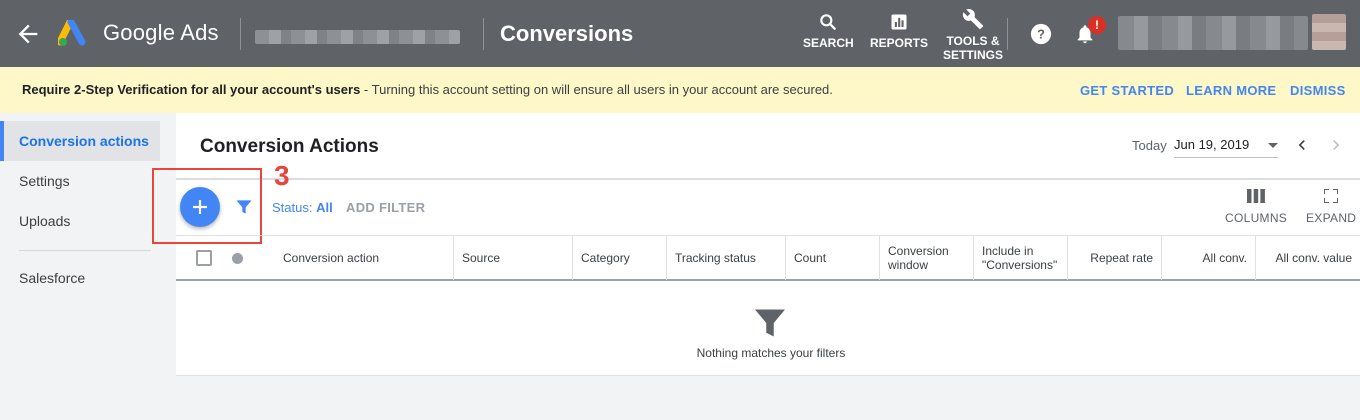 The width and height of the screenshot is (1360, 420). Describe the element at coordinates (1097, 25) in the screenshot. I see `notification-badge: !` at that location.